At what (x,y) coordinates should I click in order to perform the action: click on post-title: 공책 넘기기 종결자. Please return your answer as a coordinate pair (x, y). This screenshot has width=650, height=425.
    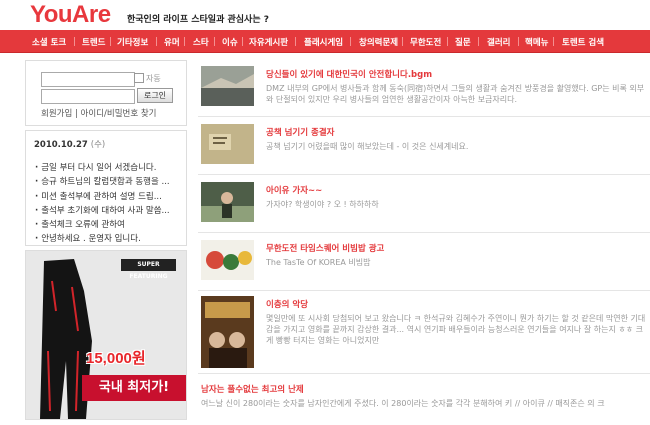
    Looking at the image, I should click on (300, 132).